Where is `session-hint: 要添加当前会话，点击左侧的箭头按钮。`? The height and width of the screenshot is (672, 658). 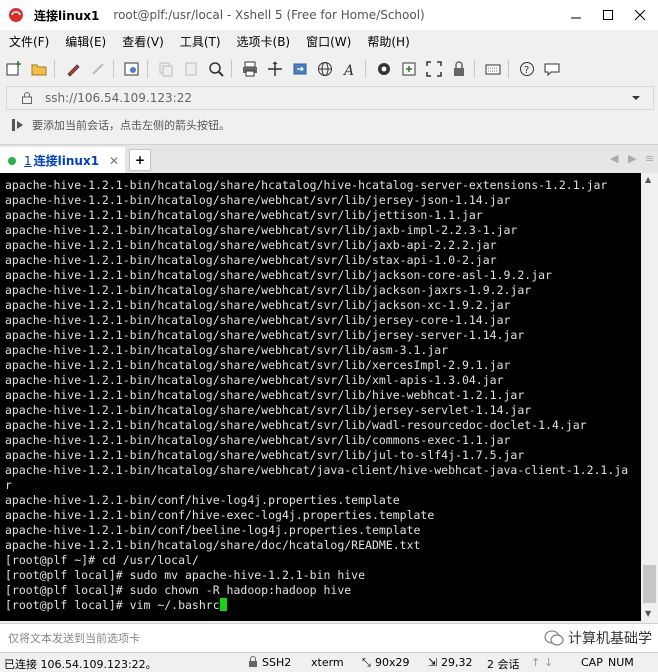 session-hint: 要添加当前会话，点击左侧的箭头按钮。 is located at coordinates (131, 125).